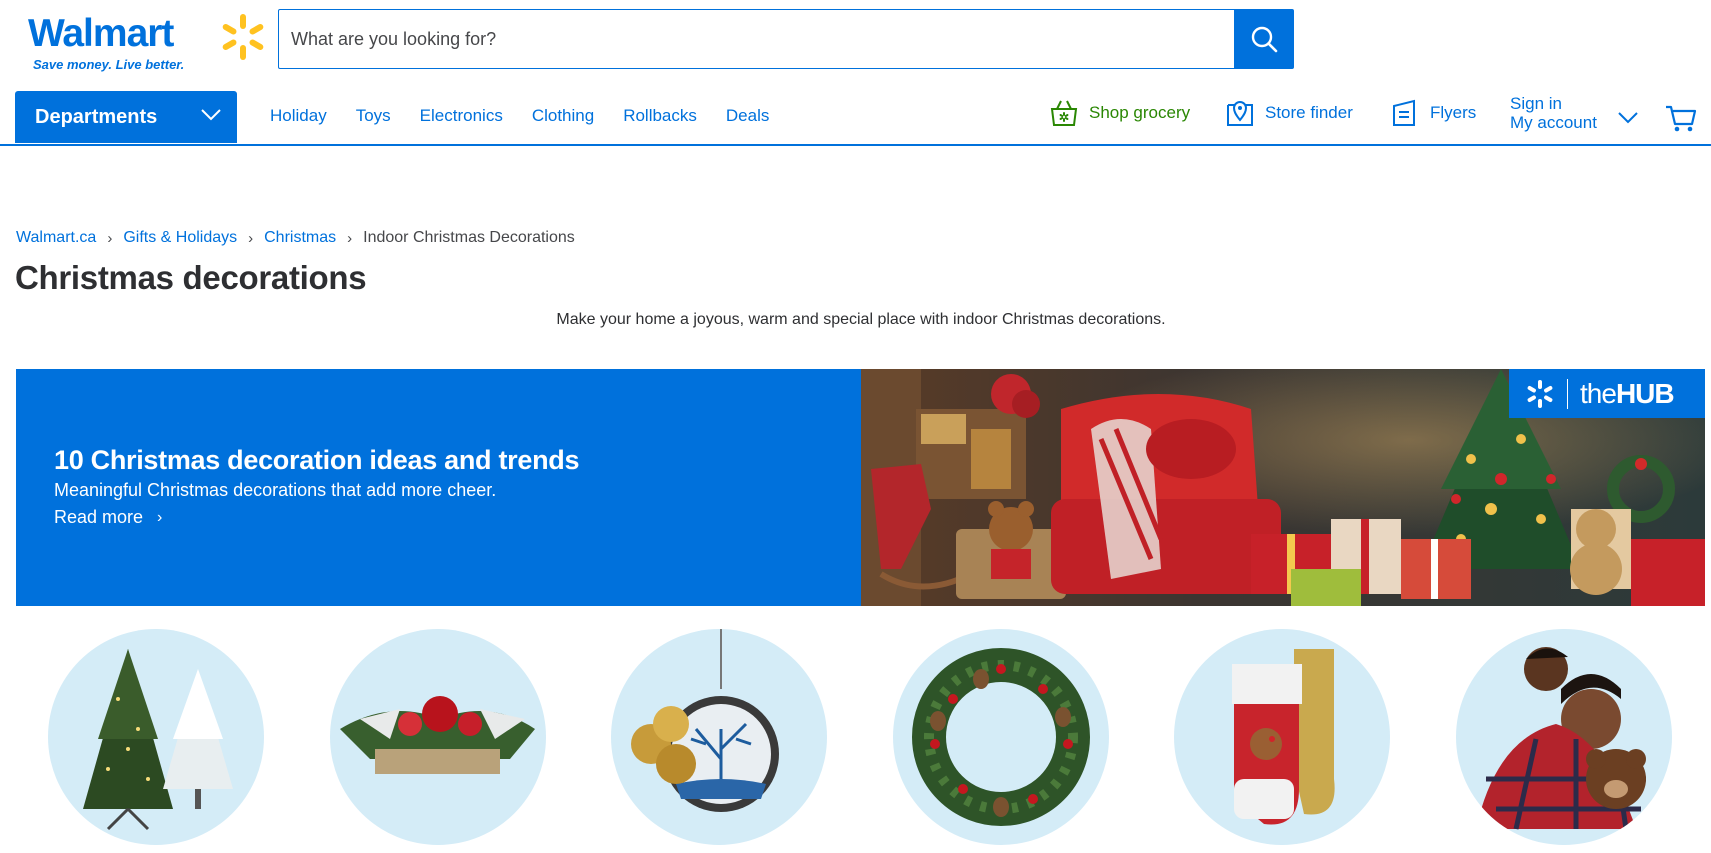  I want to click on category-wreaths, so click(1001, 737).